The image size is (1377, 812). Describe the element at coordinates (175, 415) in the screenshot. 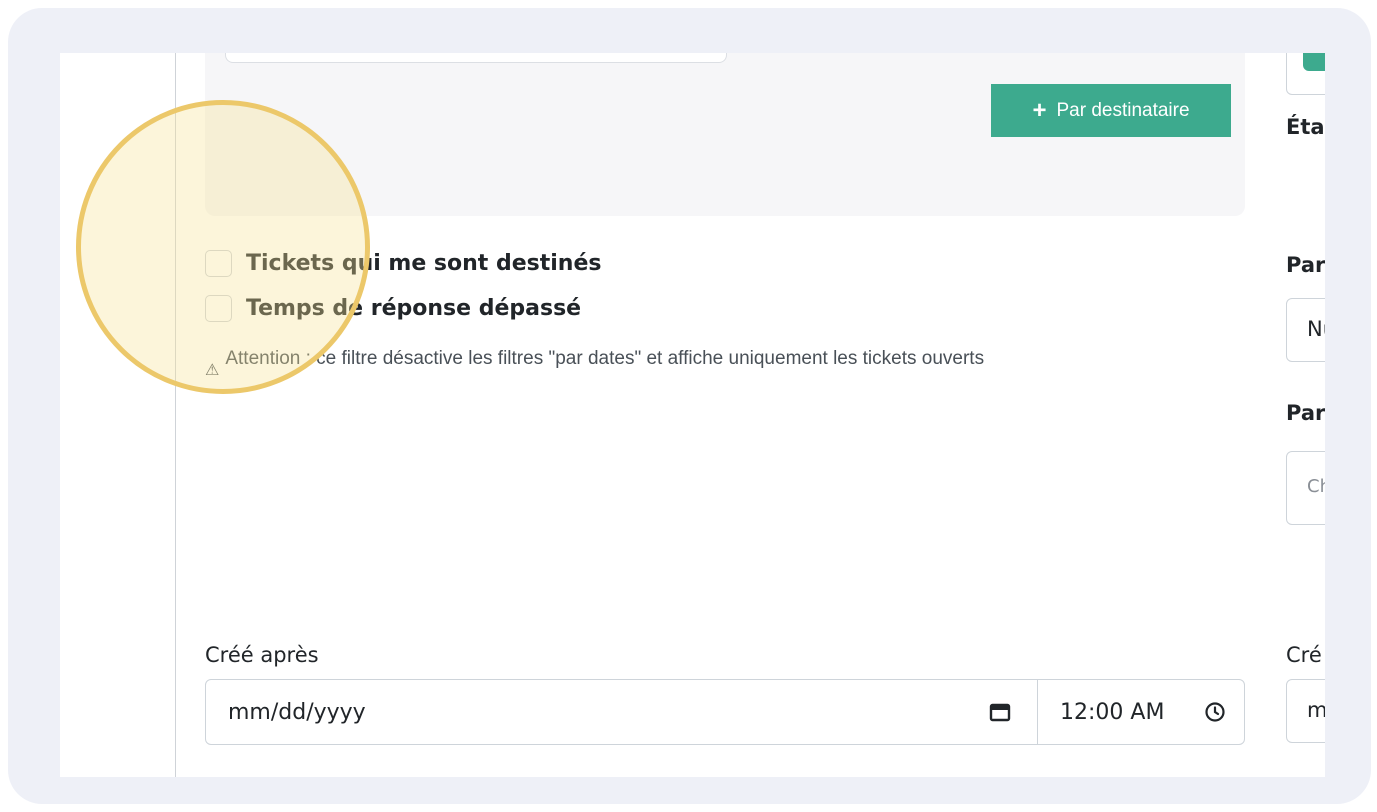

I see `sidebar-divider` at that location.